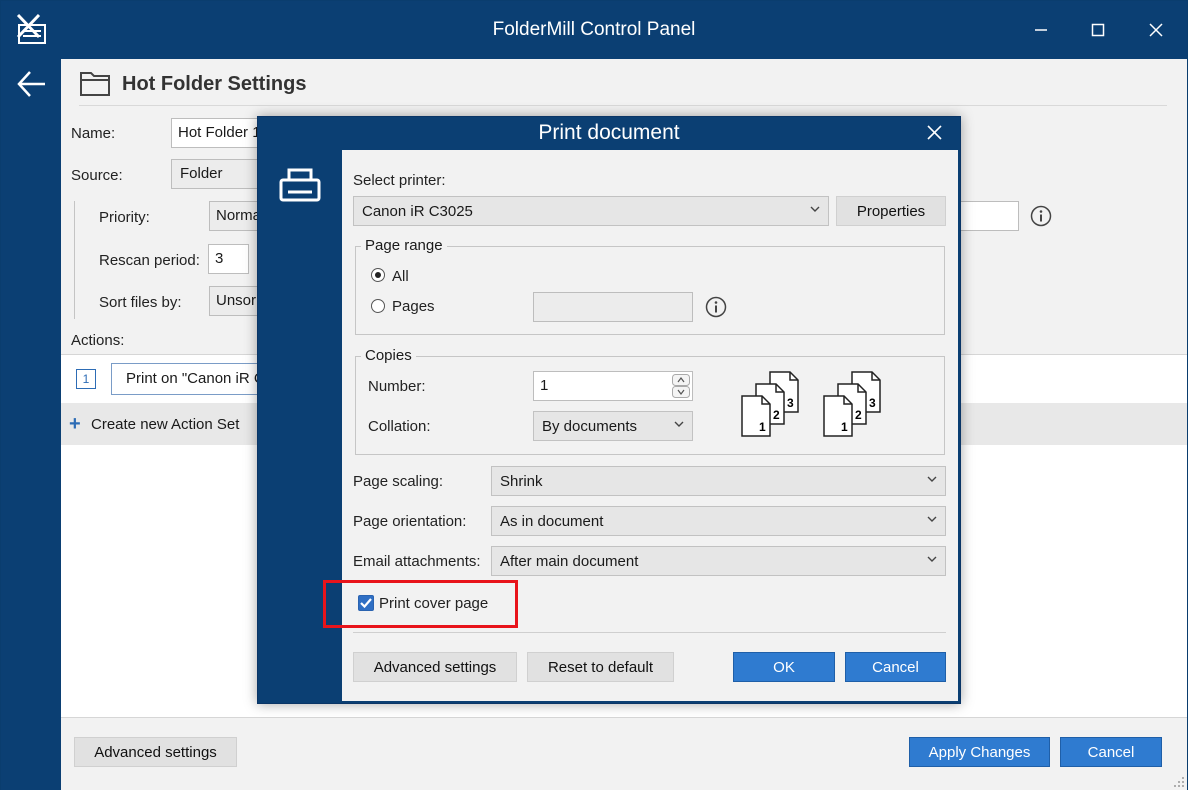 This screenshot has height=790, width=1188. What do you see at coordinates (716, 307) in the screenshot?
I see `pages-info-icon` at bounding box center [716, 307].